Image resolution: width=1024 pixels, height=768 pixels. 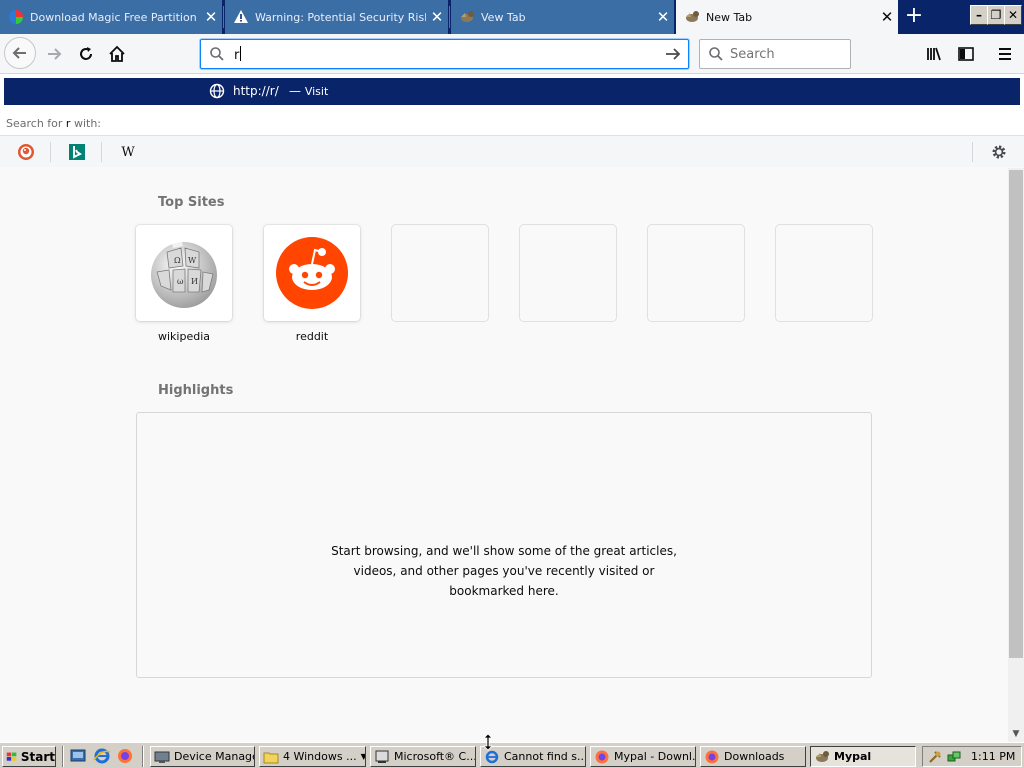 I want to click on home-button, so click(x=117, y=54).